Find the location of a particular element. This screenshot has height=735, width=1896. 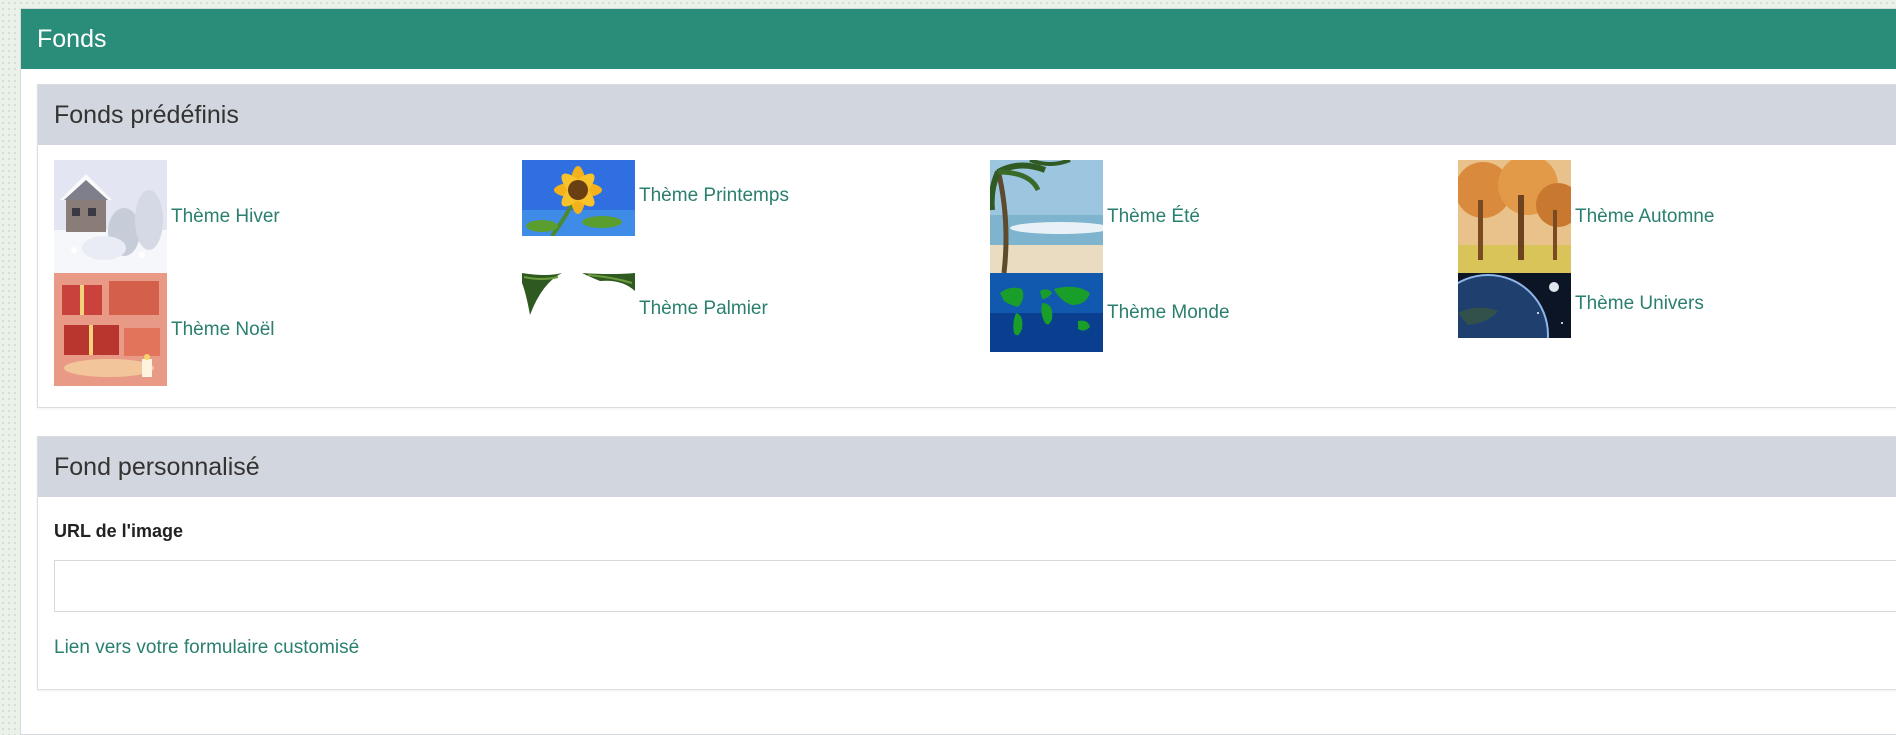

theme-autumn: Thème Automne is located at coordinates (1586, 216).